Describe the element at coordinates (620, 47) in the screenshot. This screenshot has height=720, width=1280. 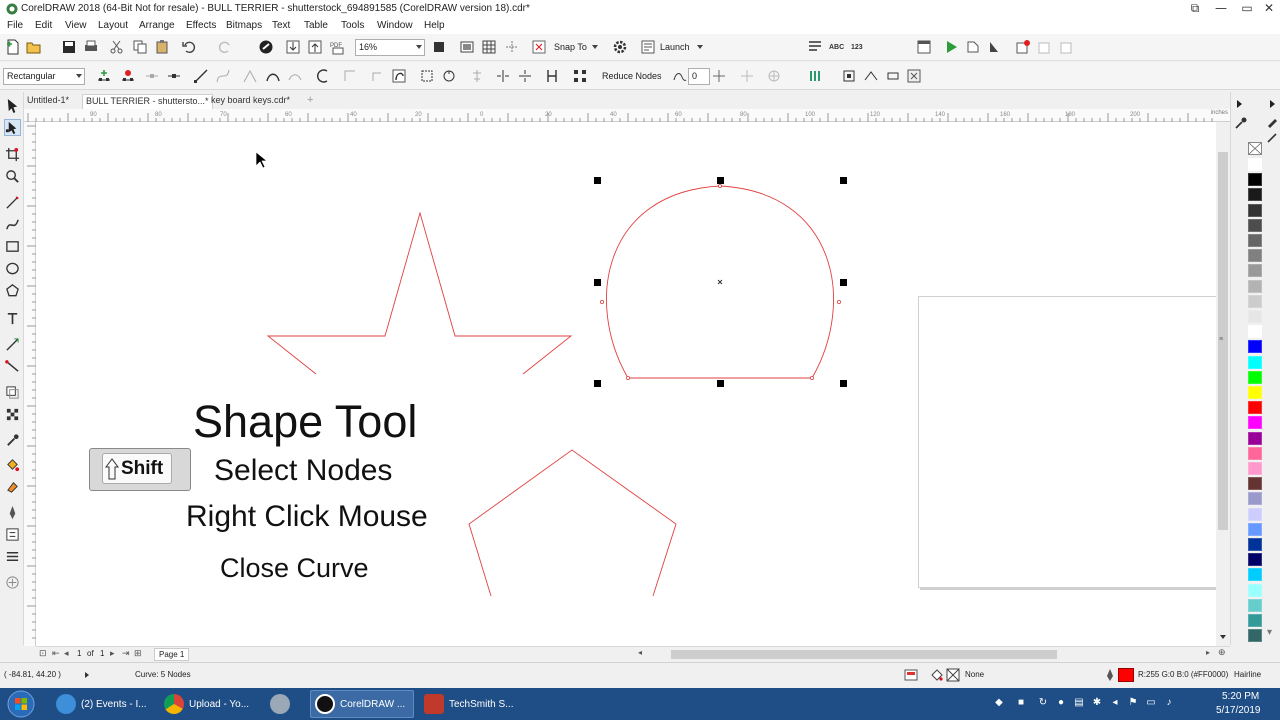
I see `options-gear-icon` at that location.